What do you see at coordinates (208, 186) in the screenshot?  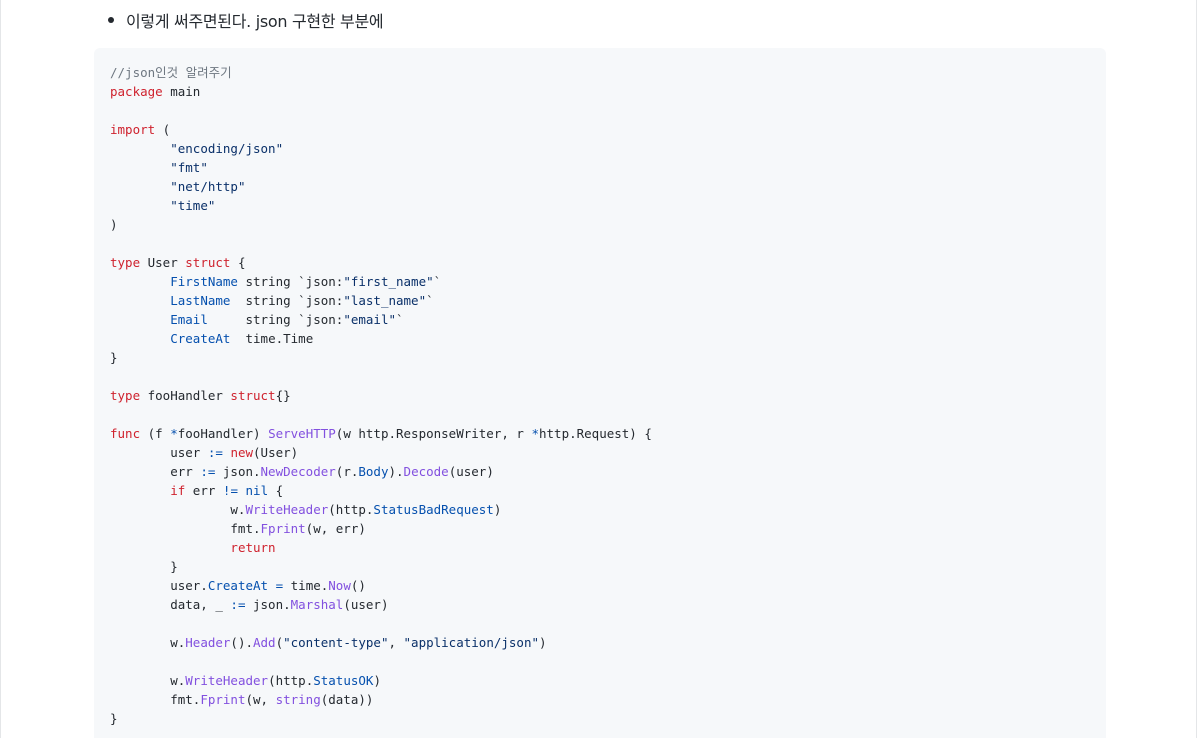 I see `code-token: "net/http"` at bounding box center [208, 186].